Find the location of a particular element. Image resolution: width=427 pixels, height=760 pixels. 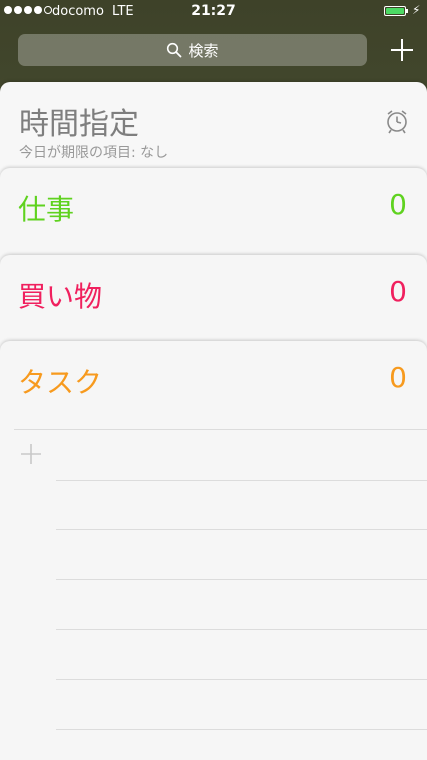

scheduled-list-card: 時間指定 今日が期限の項目: なし is located at coordinates (213, 132).